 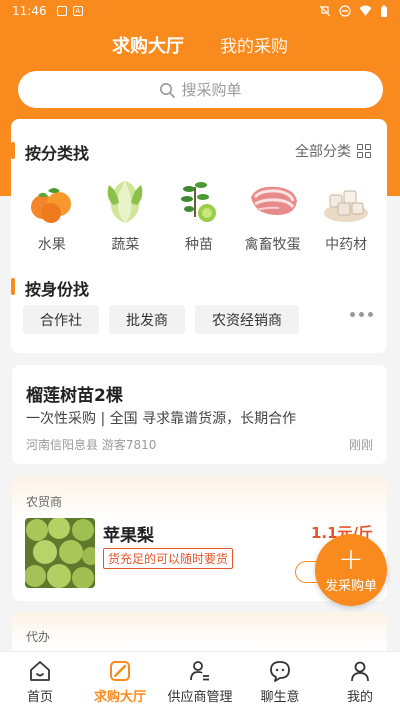 I want to click on search-icon, so click(x=168, y=90).